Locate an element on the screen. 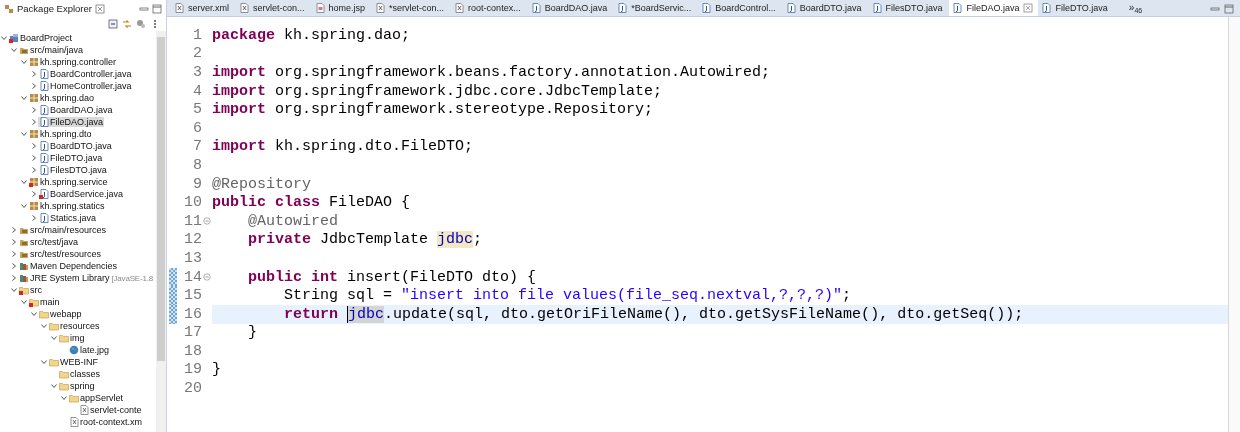  line-number: 14 is located at coordinates (192, 277).